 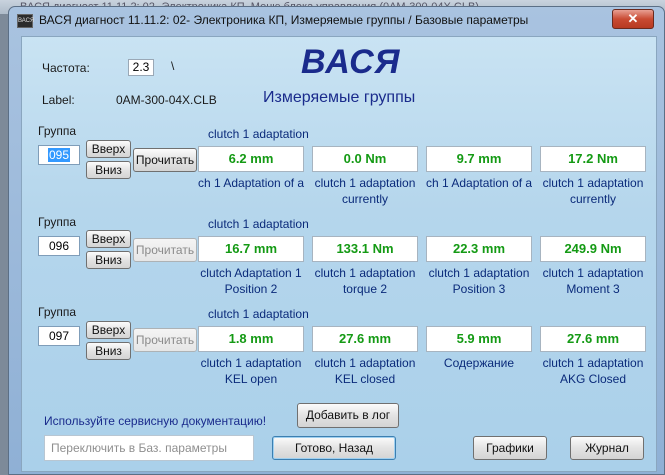 I want to click on group-desc-1: clutch Adaptation 1 Position 2, so click(x=251, y=281).